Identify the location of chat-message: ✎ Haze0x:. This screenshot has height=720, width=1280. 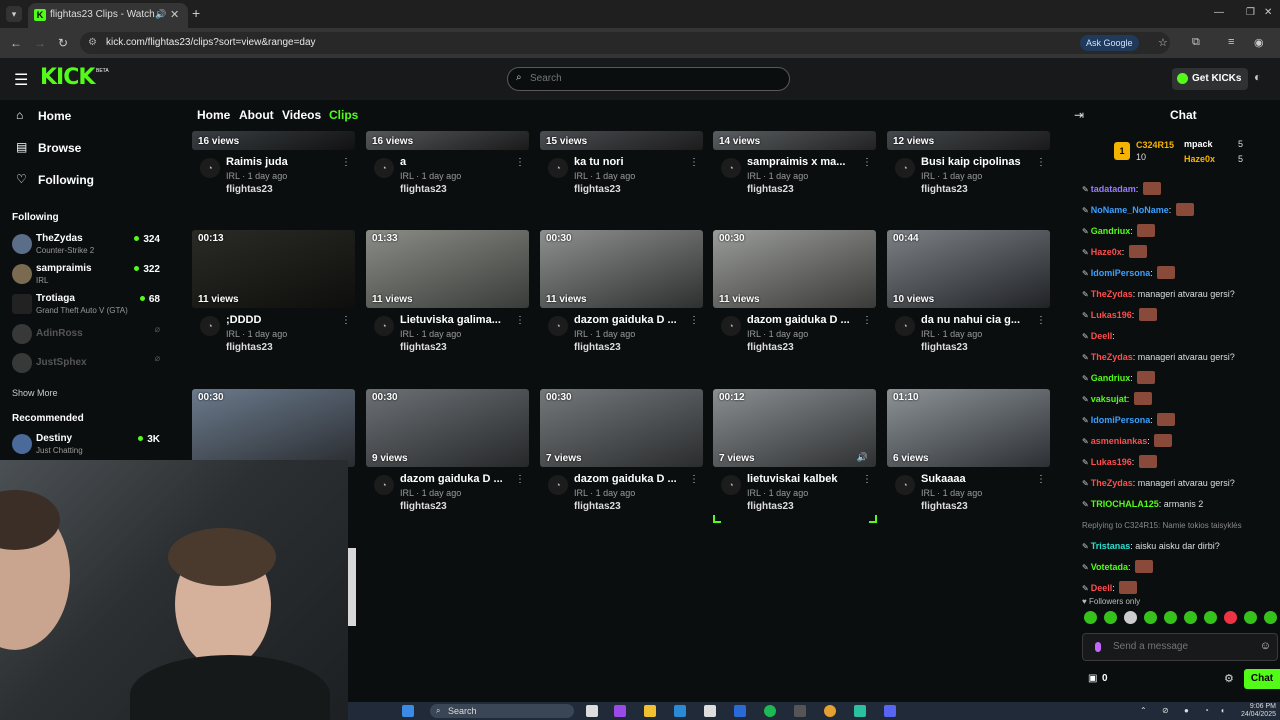
(1180, 252).